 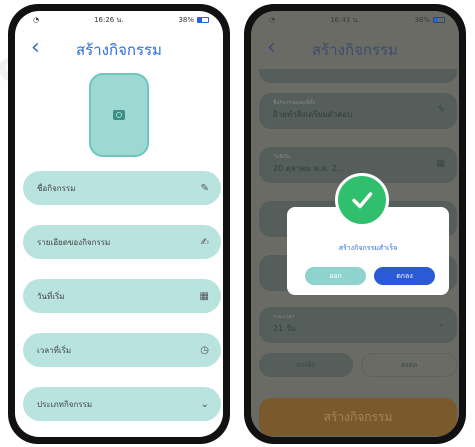 What do you see at coordinates (313, 114) in the screenshot?
I see `field-value: ฝ้ายทำสิ่งเตรียมตัวสอบ` at bounding box center [313, 114].